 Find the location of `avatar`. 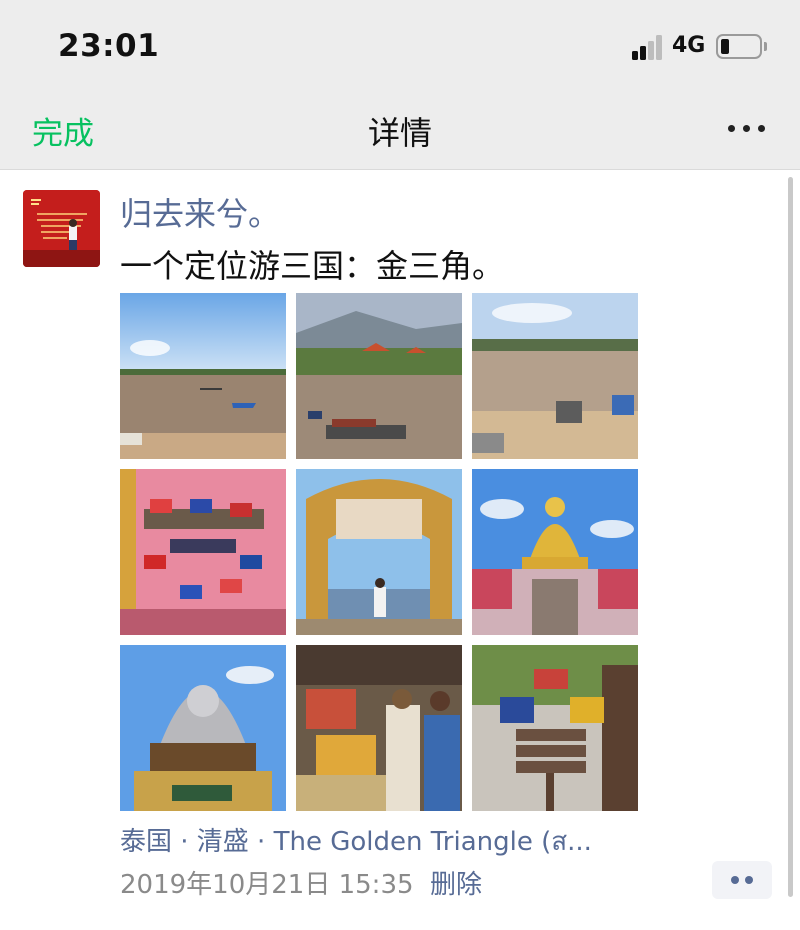

avatar is located at coordinates (61, 228).